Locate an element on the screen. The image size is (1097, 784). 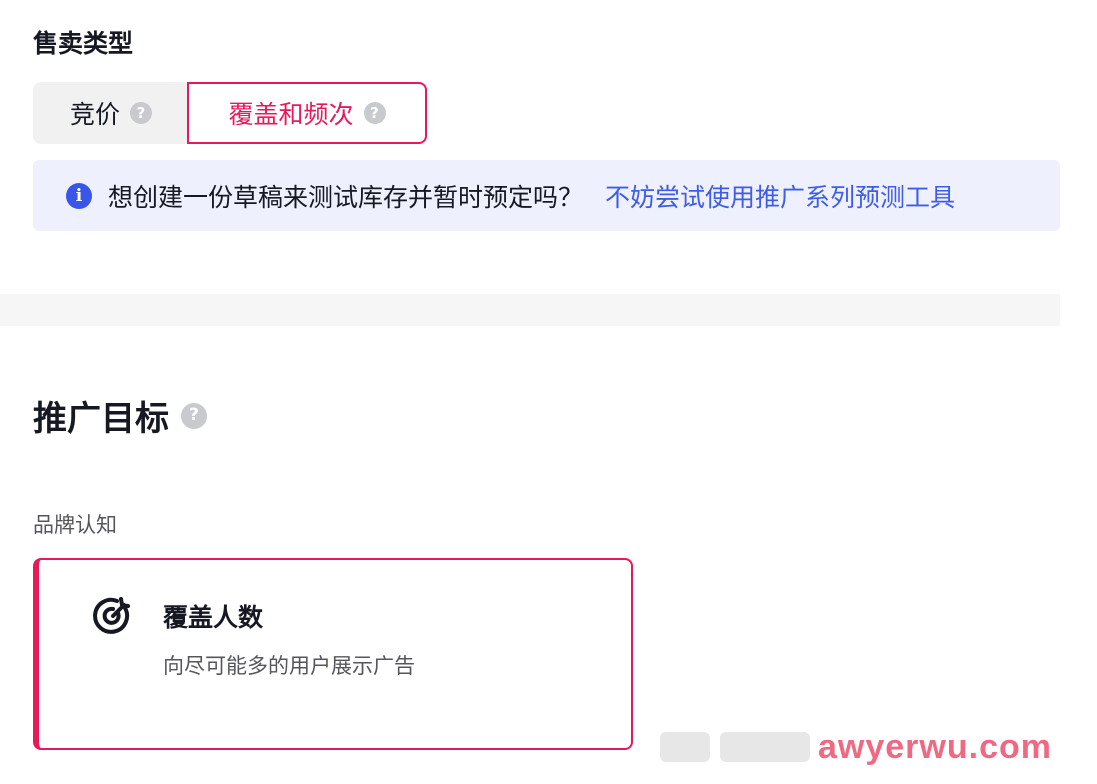
objective-header: 推广目标 ? is located at coordinates (120, 415).